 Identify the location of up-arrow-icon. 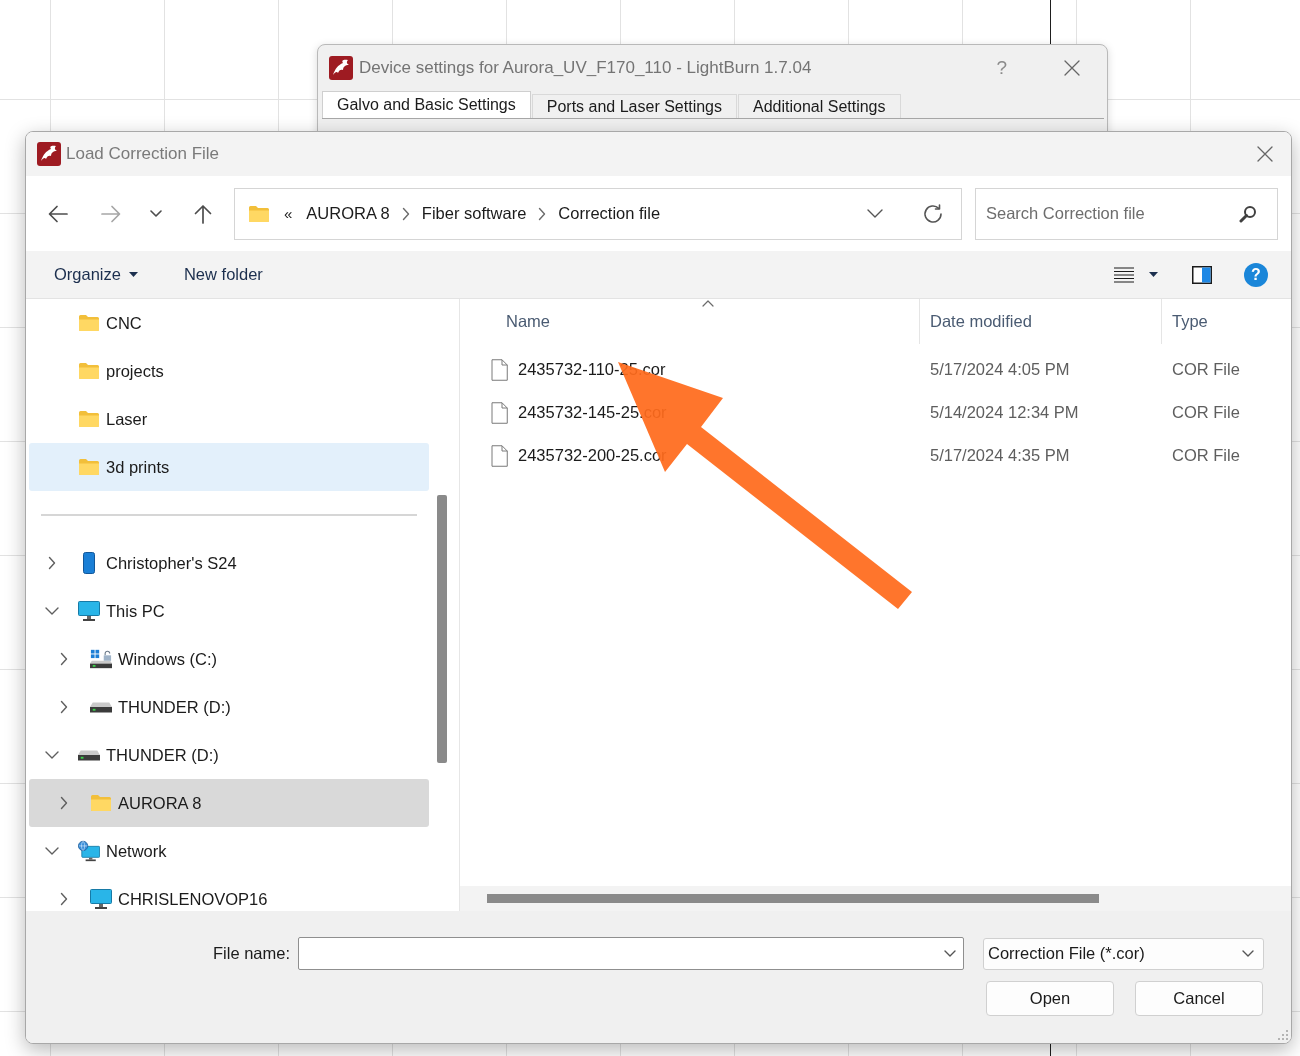
(203, 213).